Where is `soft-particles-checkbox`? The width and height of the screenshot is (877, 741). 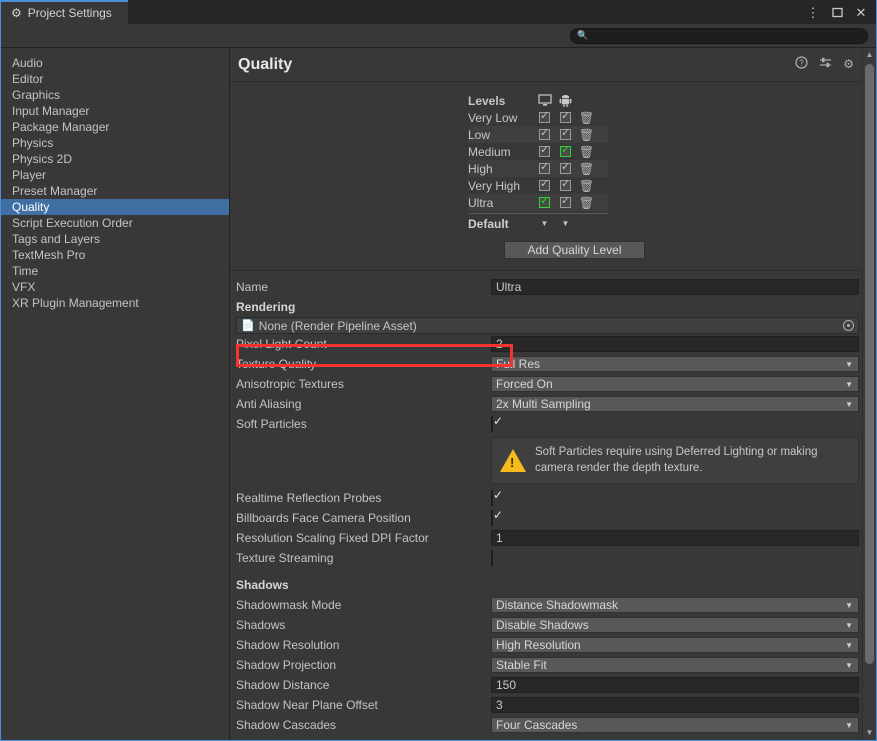
soft-particles-checkbox is located at coordinates (492, 424).